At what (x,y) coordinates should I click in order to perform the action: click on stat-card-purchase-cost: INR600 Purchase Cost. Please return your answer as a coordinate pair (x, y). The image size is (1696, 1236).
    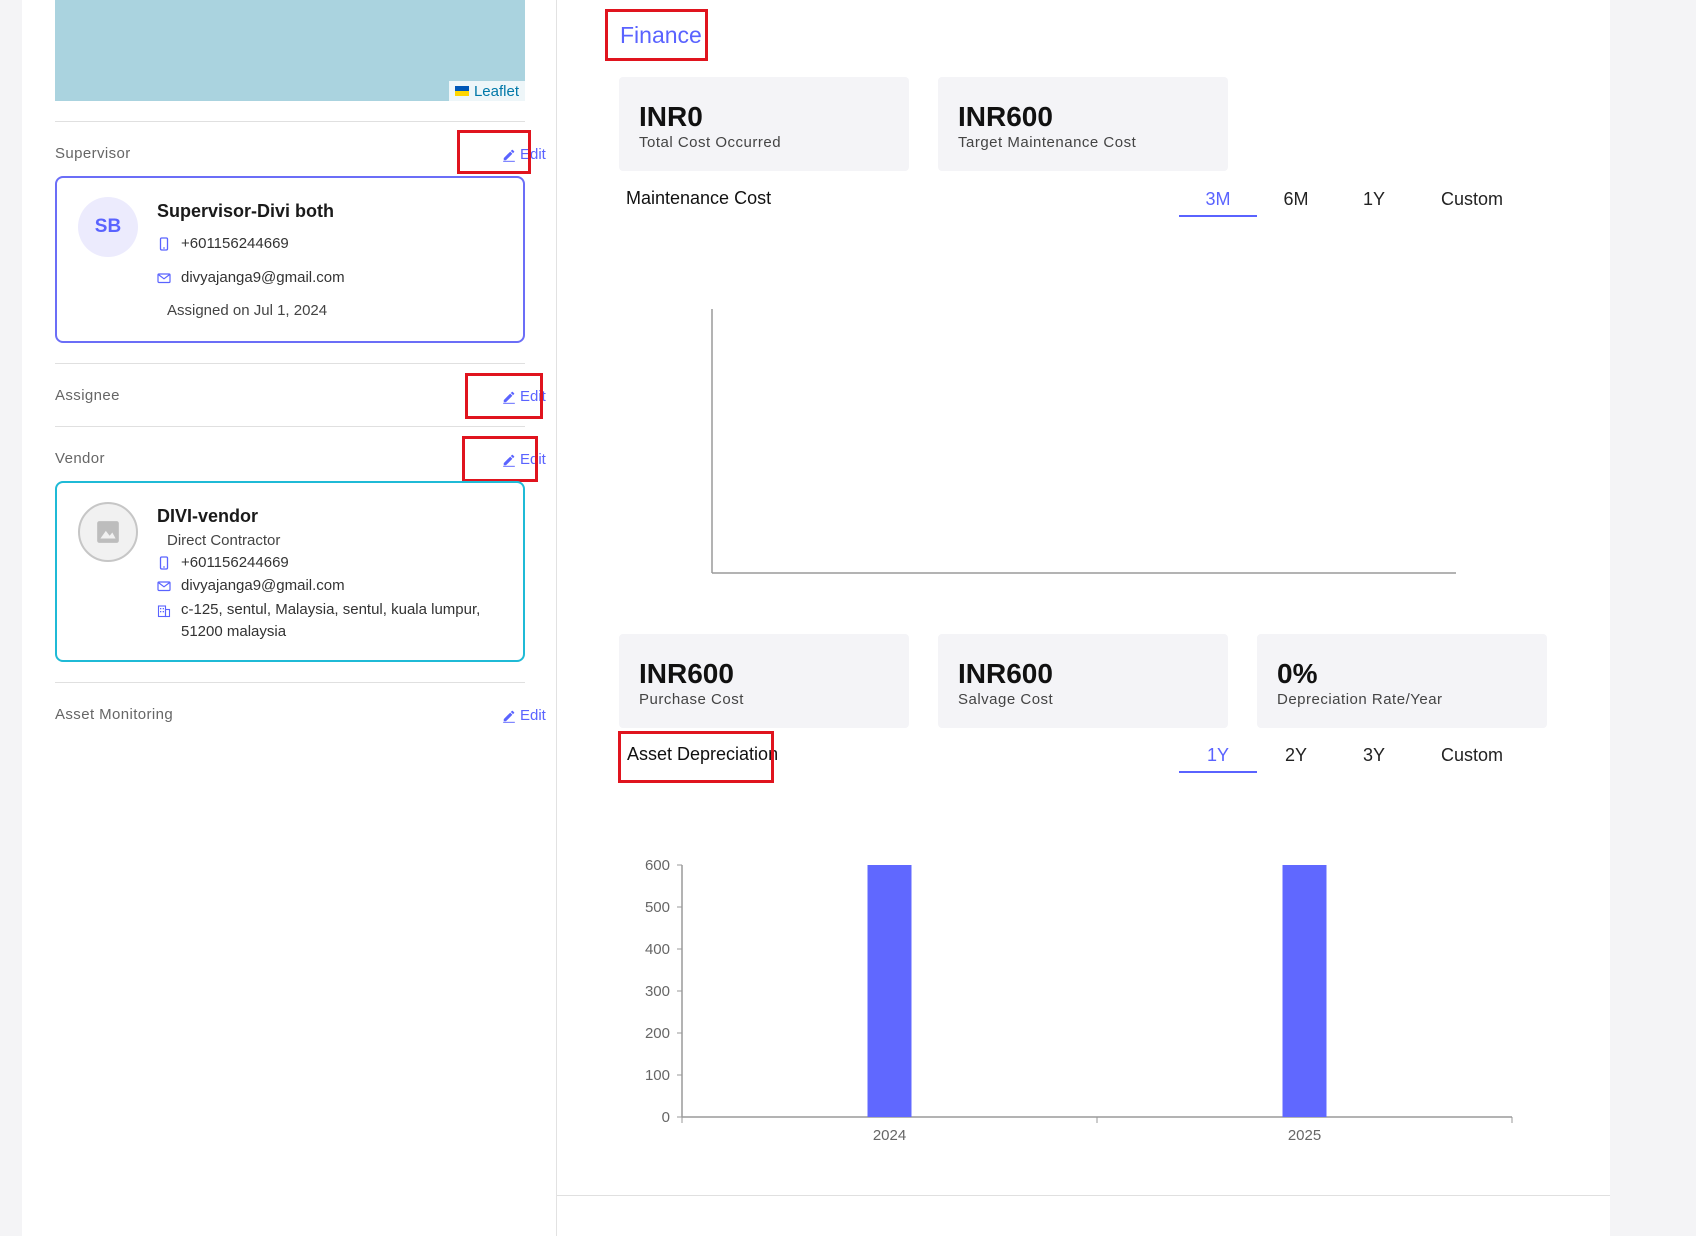
    Looking at the image, I should click on (764, 681).